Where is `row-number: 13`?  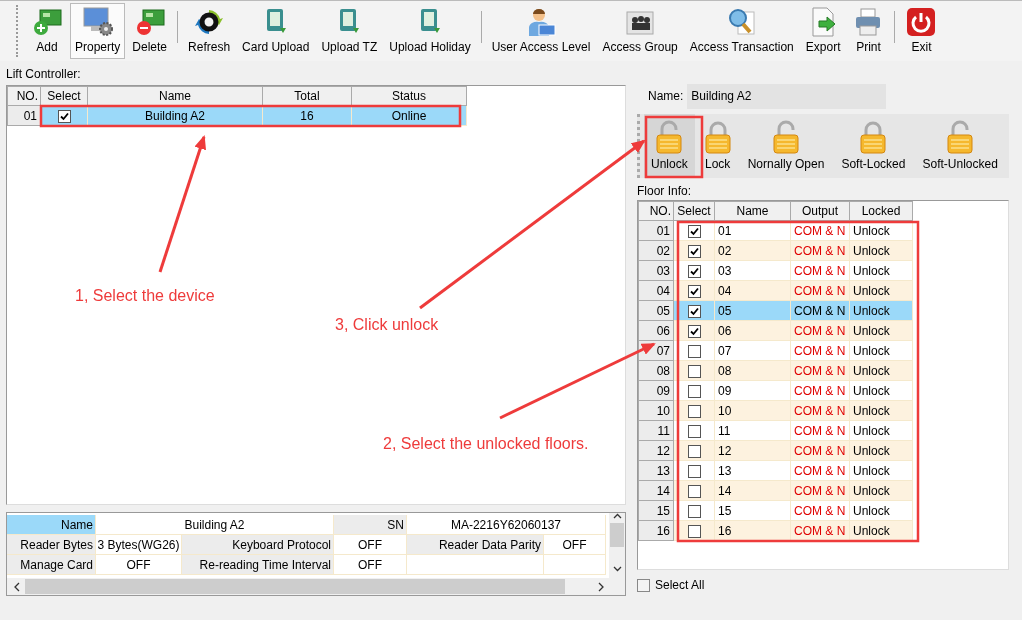
row-number: 13 is located at coordinates (656, 470).